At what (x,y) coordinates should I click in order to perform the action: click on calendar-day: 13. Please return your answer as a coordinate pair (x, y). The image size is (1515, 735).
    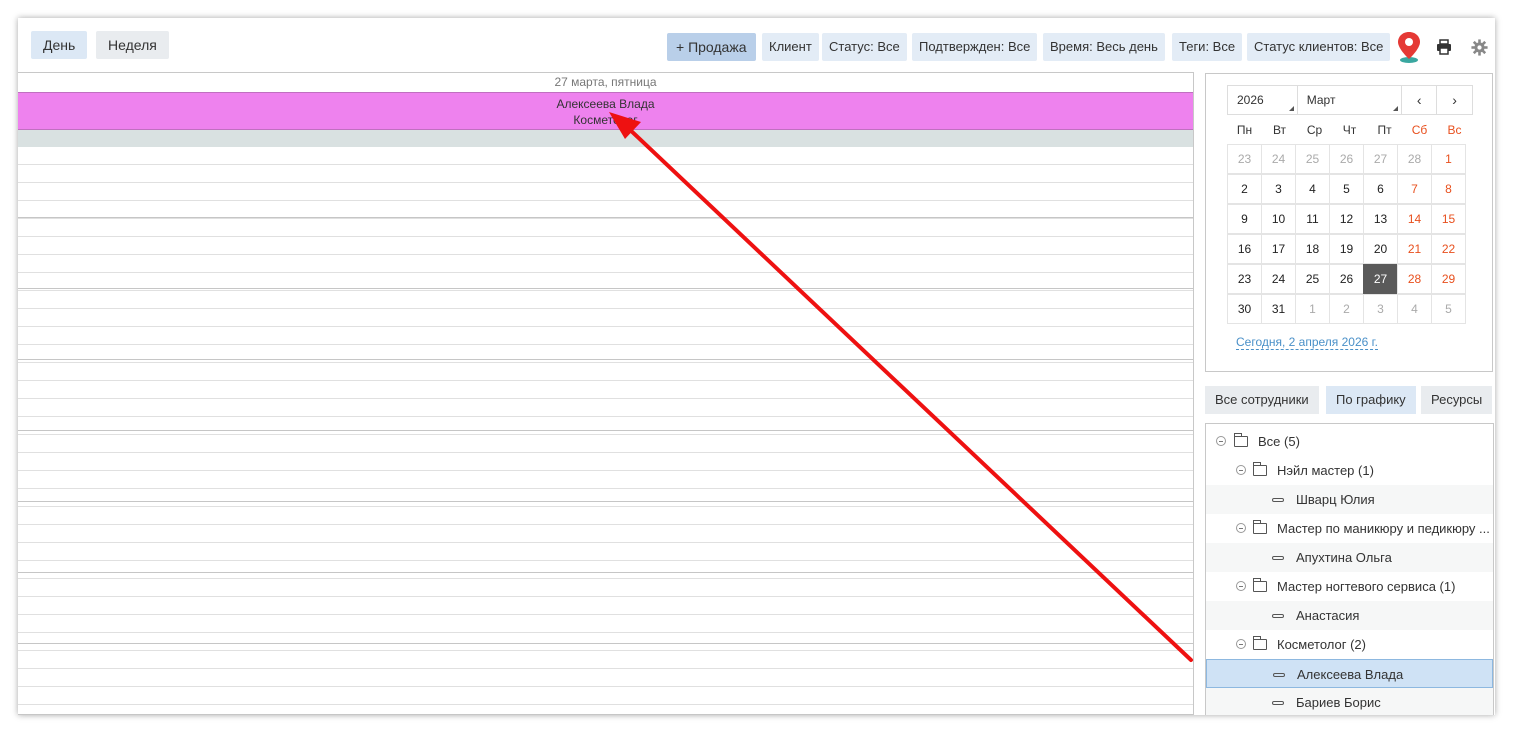
    Looking at the image, I should click on (1380, 219).